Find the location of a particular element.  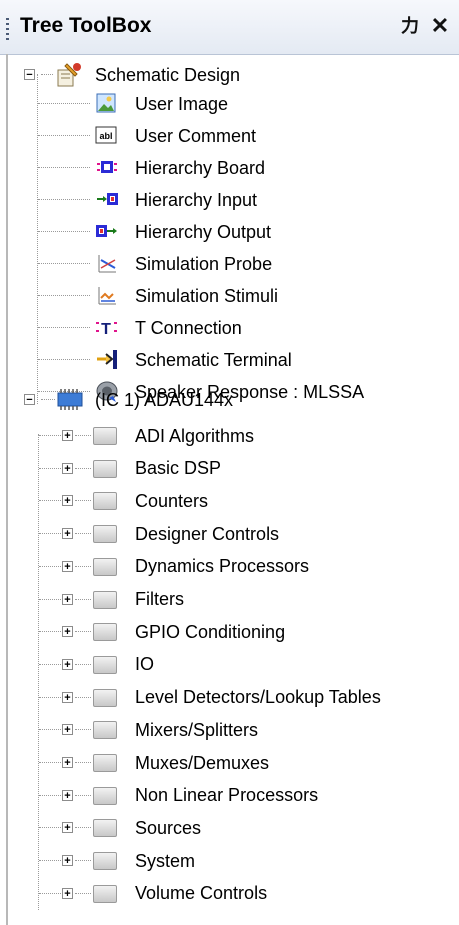

t-connection-icon: T is located at coordinates (106, 327).